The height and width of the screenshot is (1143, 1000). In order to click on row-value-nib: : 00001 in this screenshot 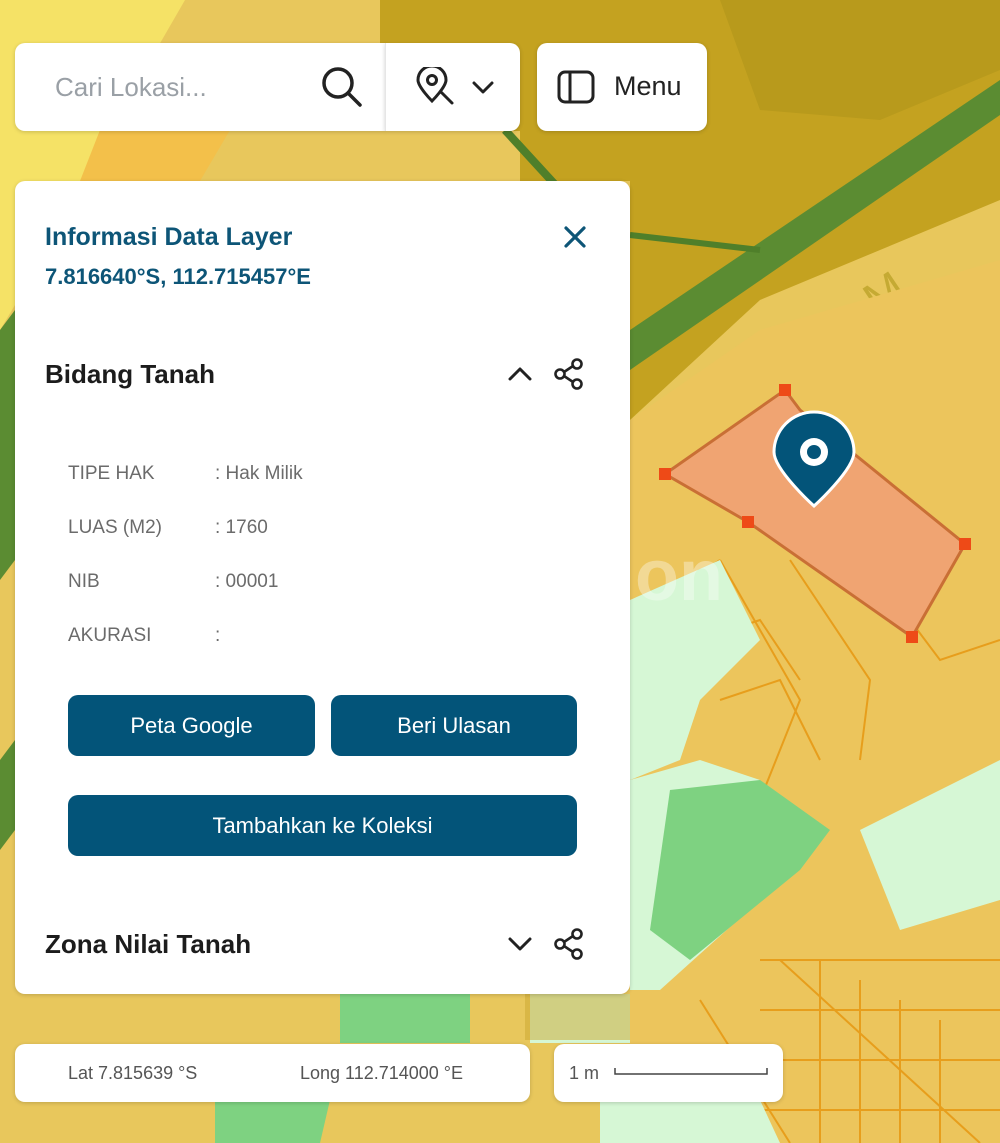, I will do `click(247, 581)`.